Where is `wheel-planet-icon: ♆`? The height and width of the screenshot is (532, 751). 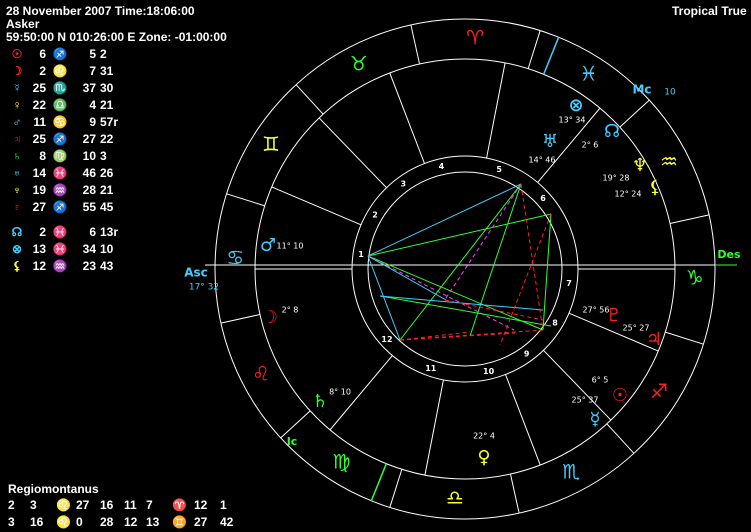
wheel-planet-icon: ♆ is located at coordinates (640, 165).